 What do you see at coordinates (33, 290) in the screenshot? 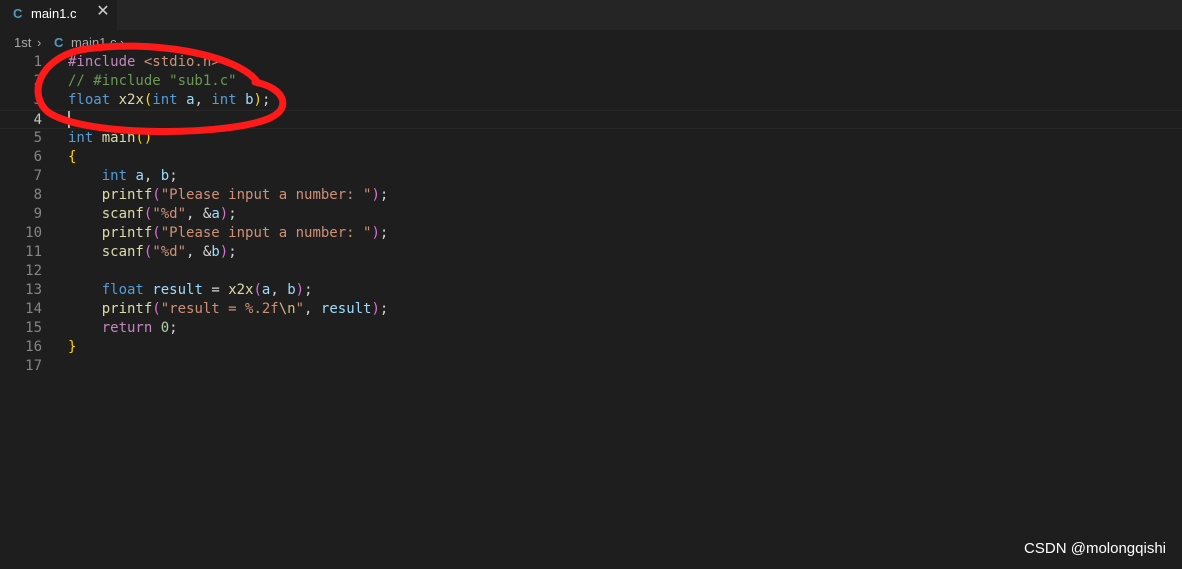
I see `line-number: 13` at bounding box center [33, 290].